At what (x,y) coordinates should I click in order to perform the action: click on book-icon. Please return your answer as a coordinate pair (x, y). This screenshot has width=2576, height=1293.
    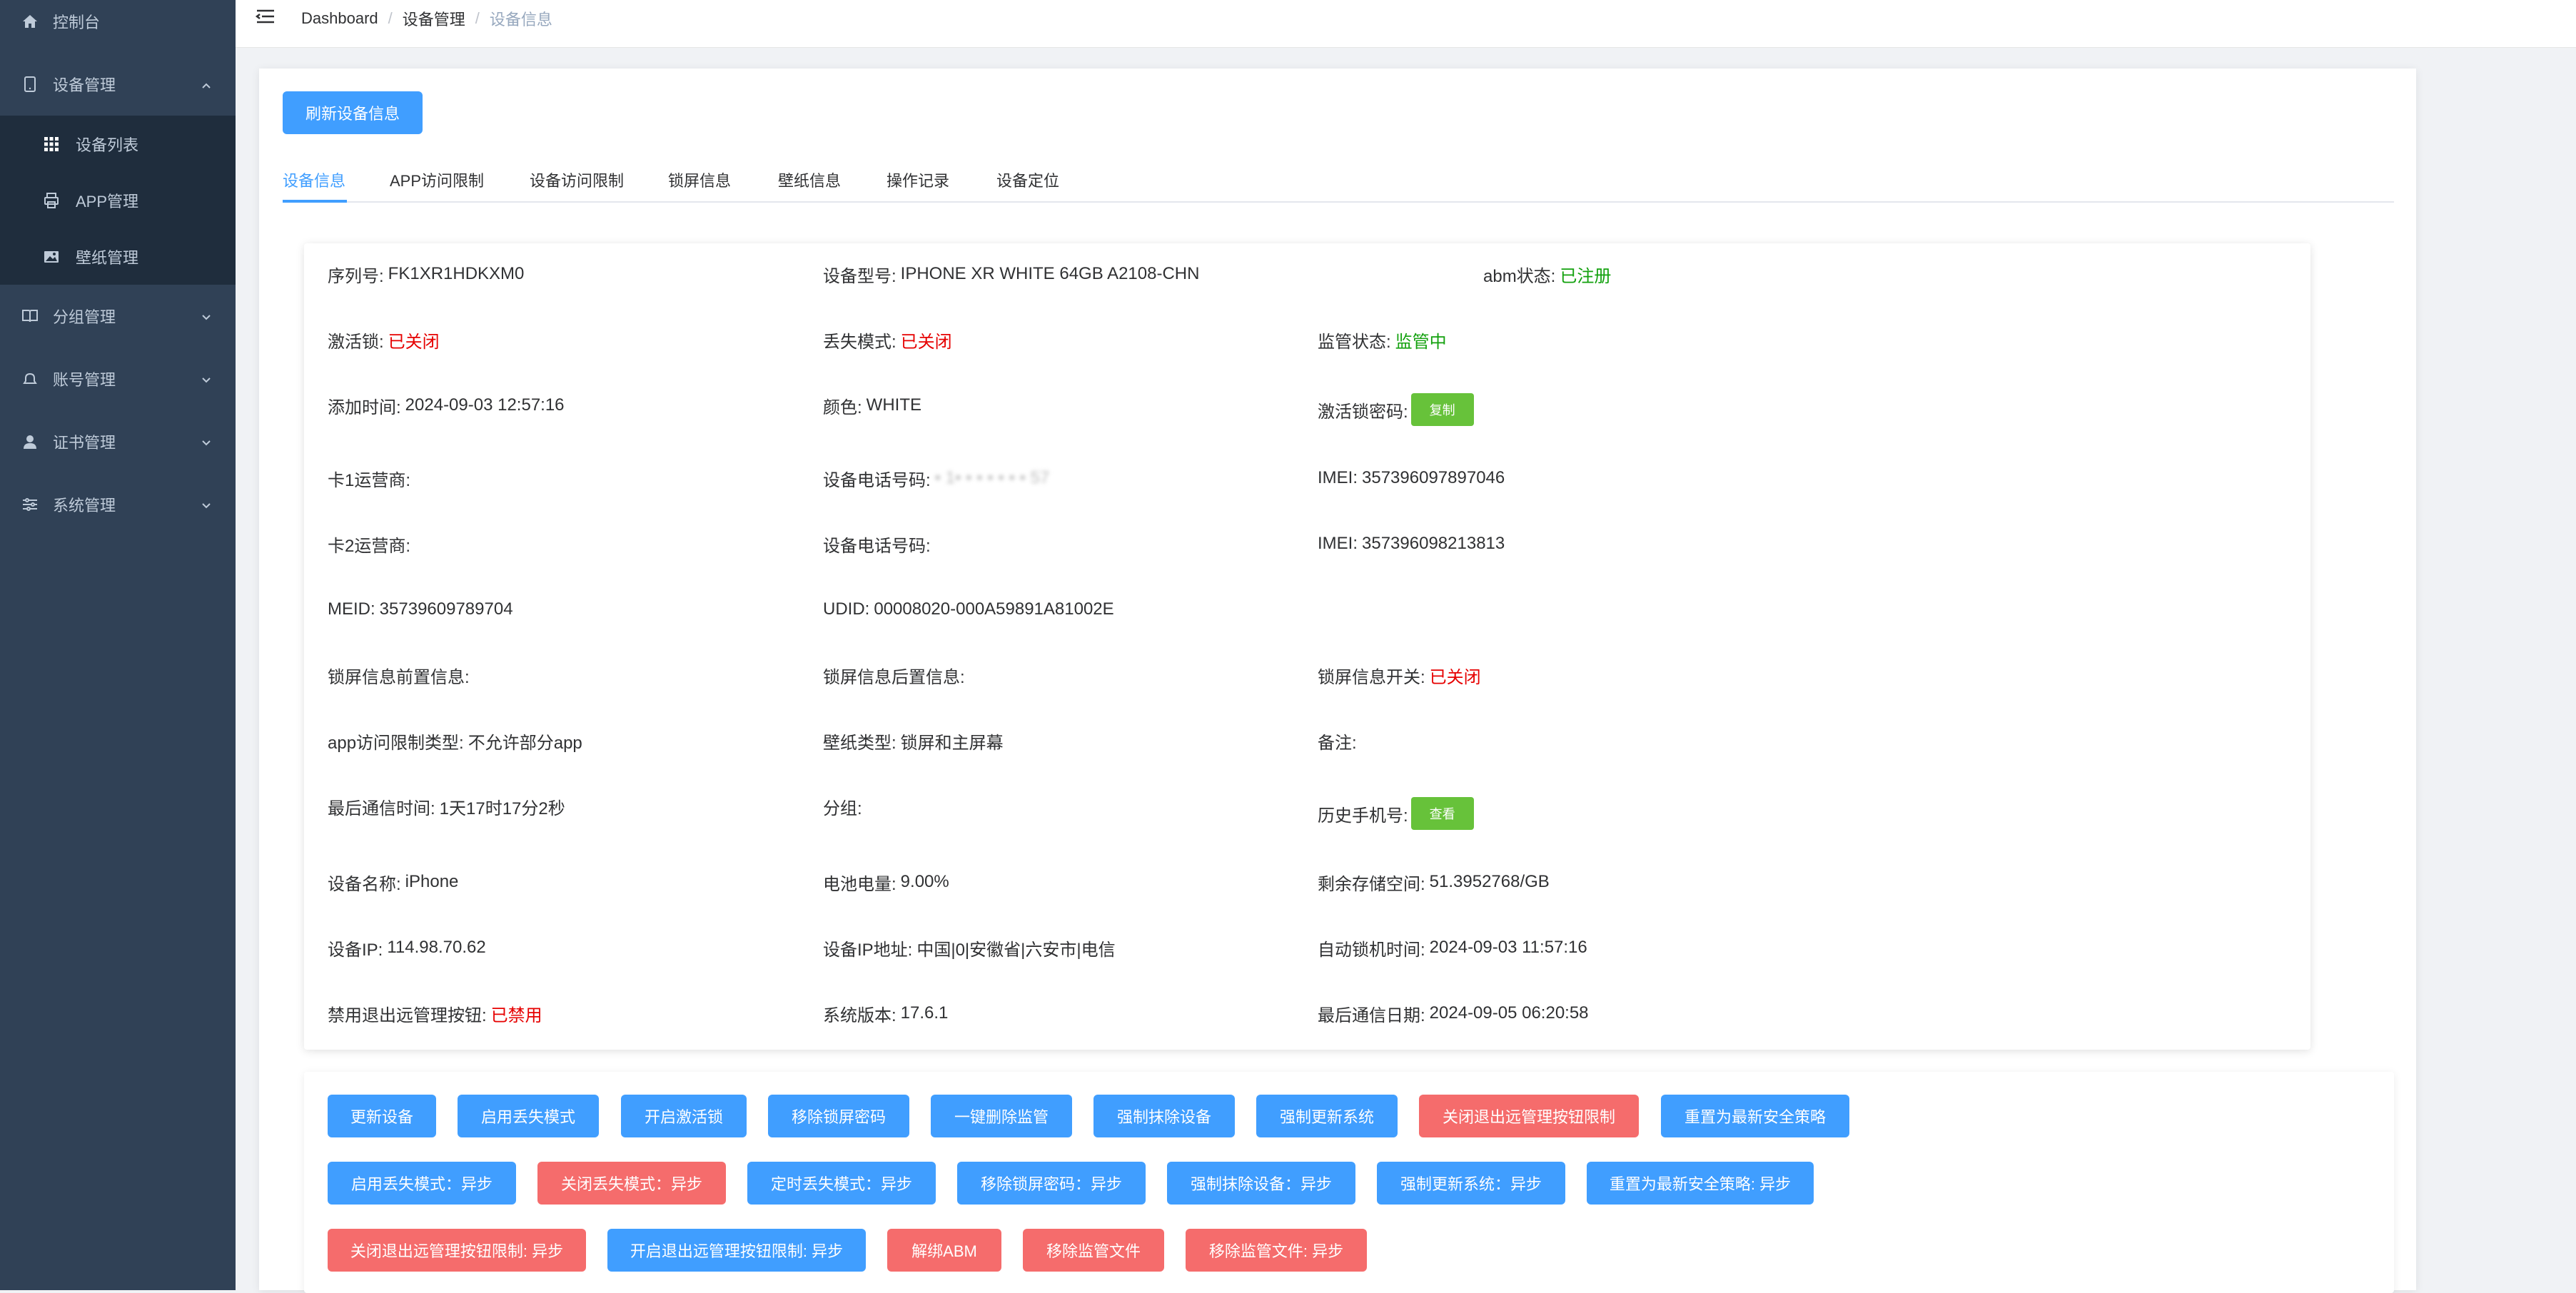
    Looking at the image, I should click on (30, 317).